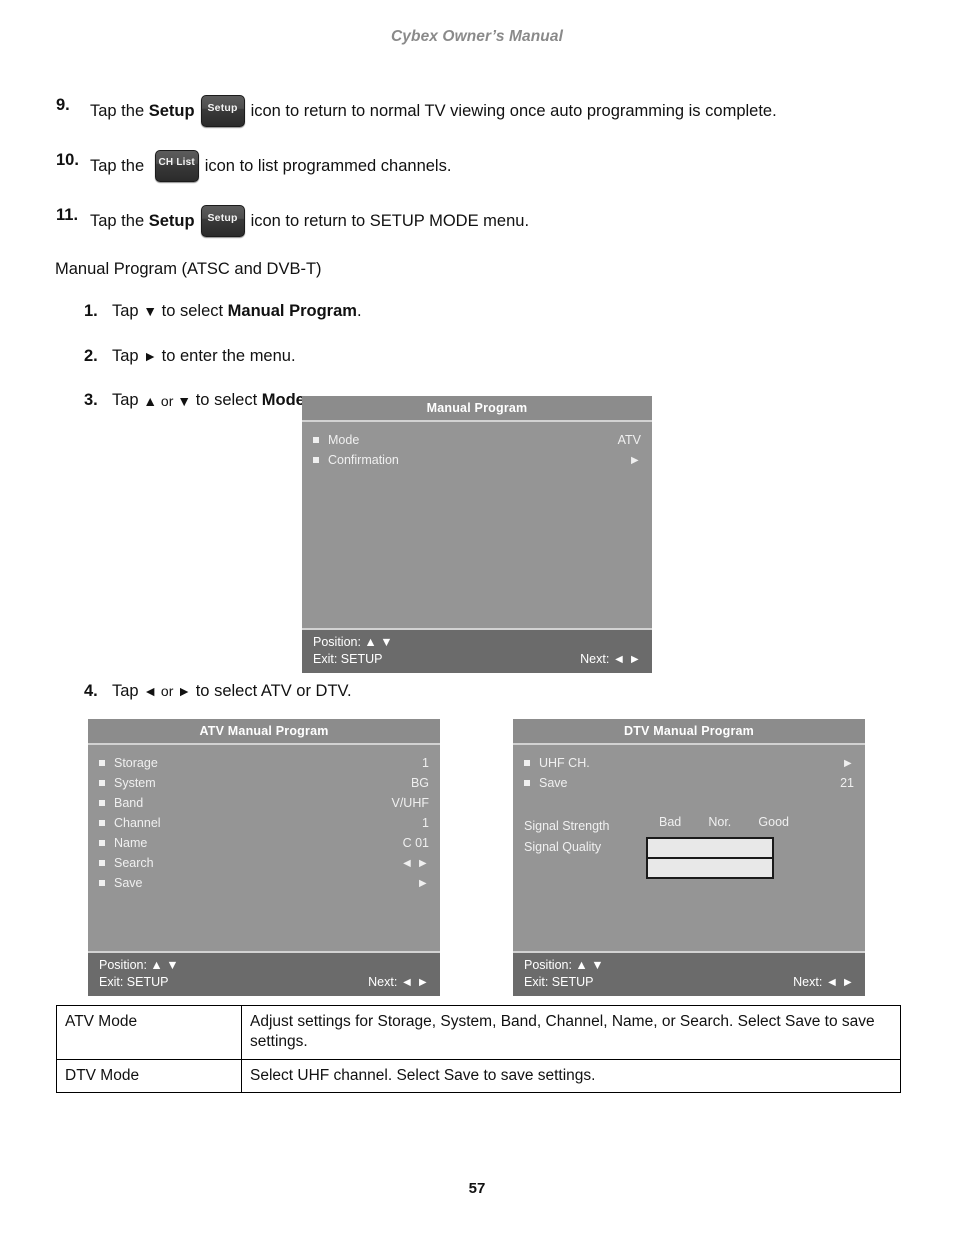 The width and height of the screenshot is (954, 1235). I want to click on osd-row-system: System BG, so click(264, 783).